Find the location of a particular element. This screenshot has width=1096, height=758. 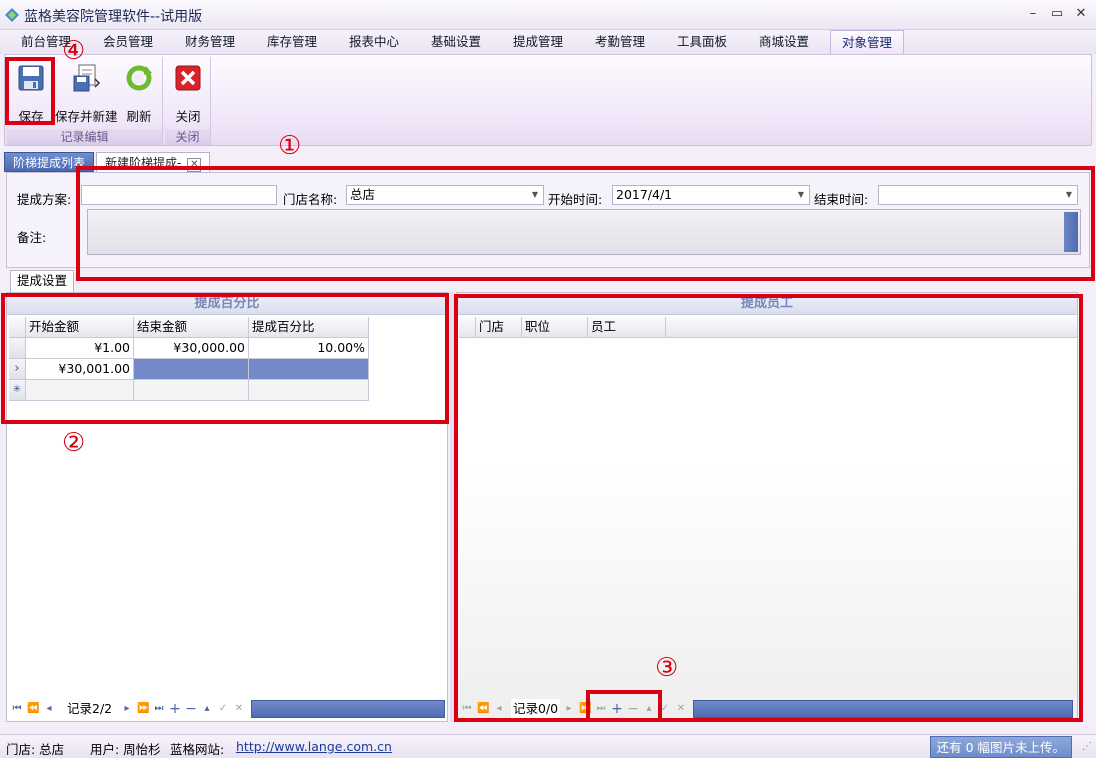

plan-input is located at coordinates (179, 195).